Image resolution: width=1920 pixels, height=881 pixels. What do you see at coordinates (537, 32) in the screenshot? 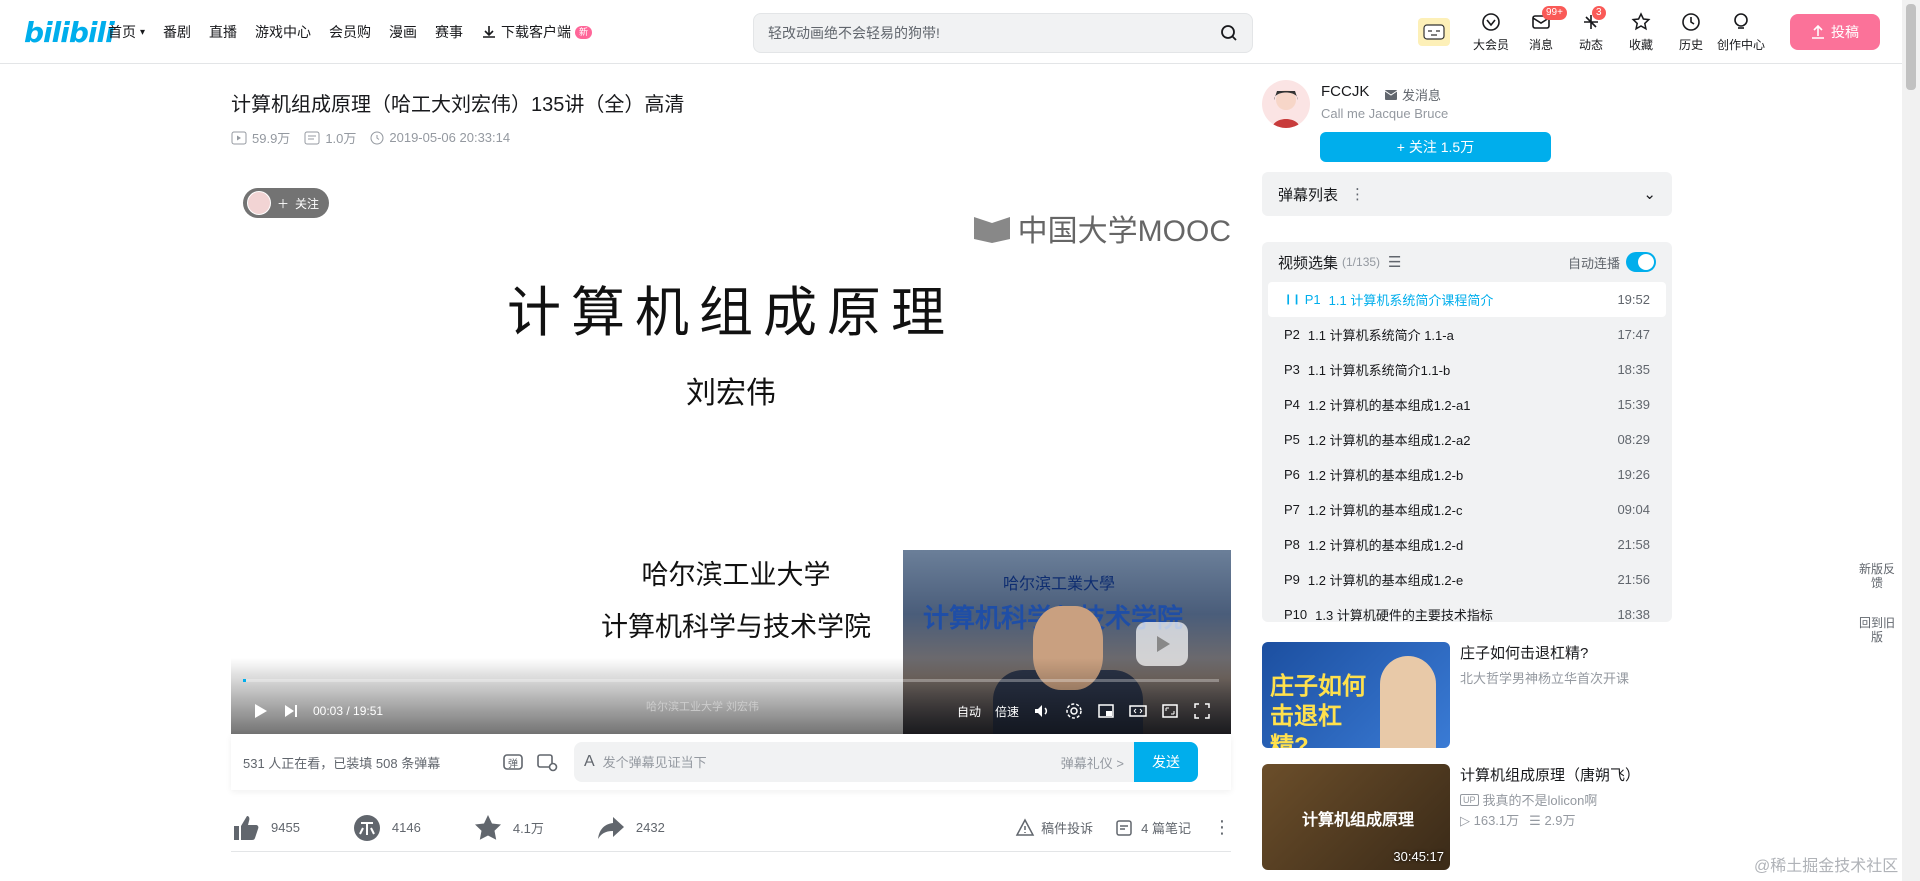
I see `nav-download-client: 下载客户端 新` at bounding box center [537, 32].